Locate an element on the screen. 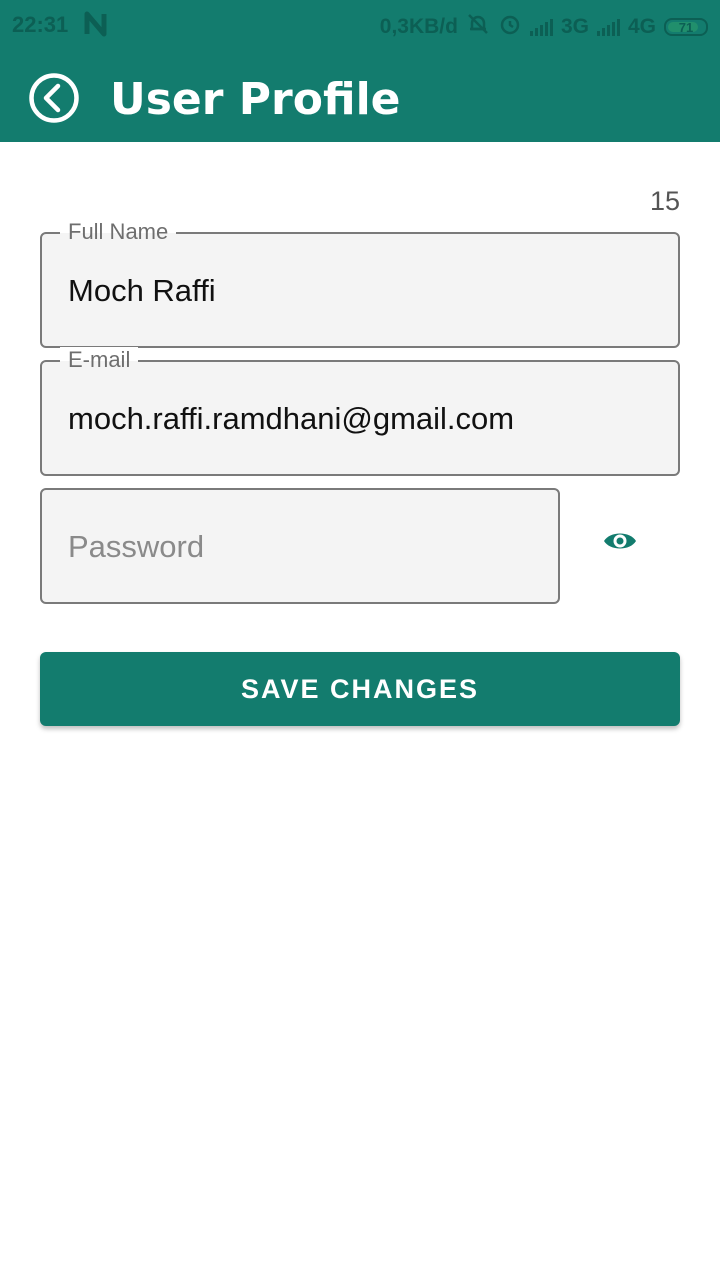  back-button is located at coordinates (54, 98).